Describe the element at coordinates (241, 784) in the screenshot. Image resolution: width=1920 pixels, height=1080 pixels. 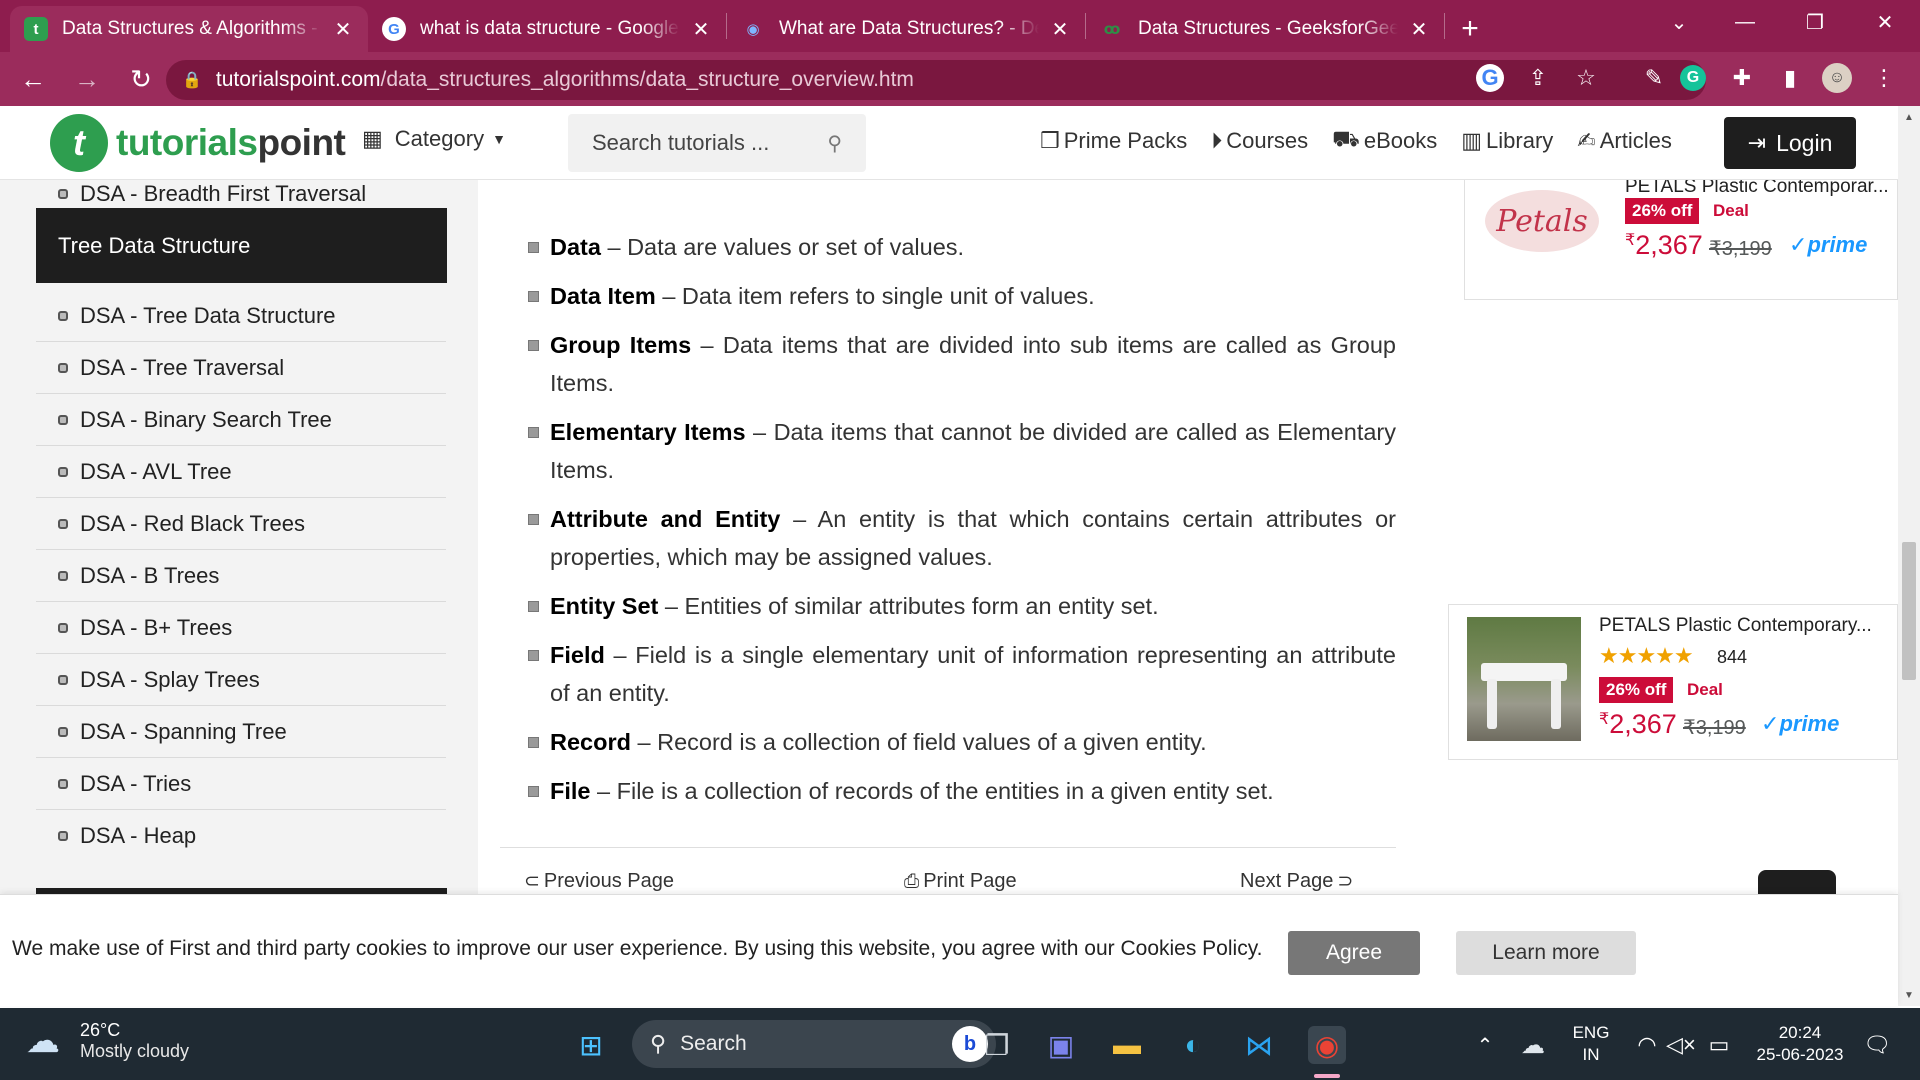
I see `sidebar-item: DSA - Tries` at that location.